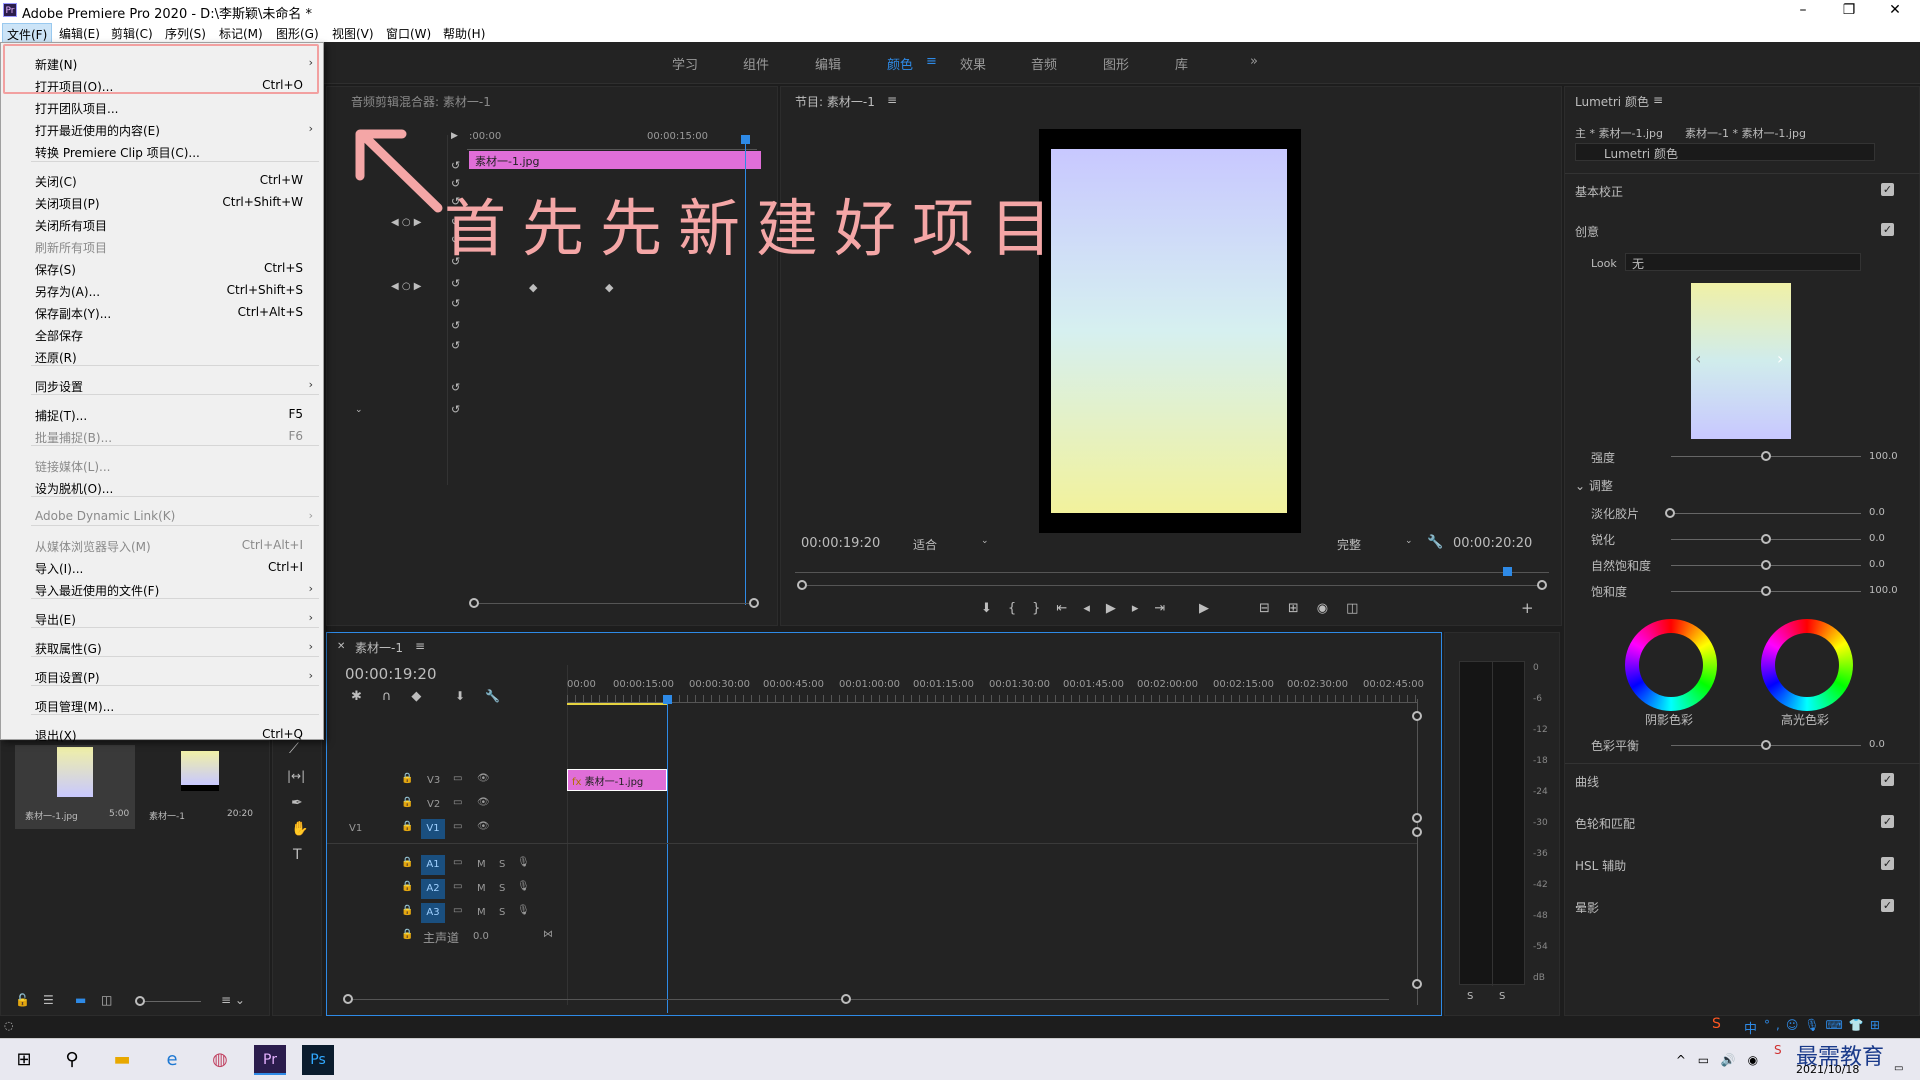  What do you see at coordinates (483, 783) in the screenshot?
I see `eye-icon: 👁` at bounding box center [483, 783].